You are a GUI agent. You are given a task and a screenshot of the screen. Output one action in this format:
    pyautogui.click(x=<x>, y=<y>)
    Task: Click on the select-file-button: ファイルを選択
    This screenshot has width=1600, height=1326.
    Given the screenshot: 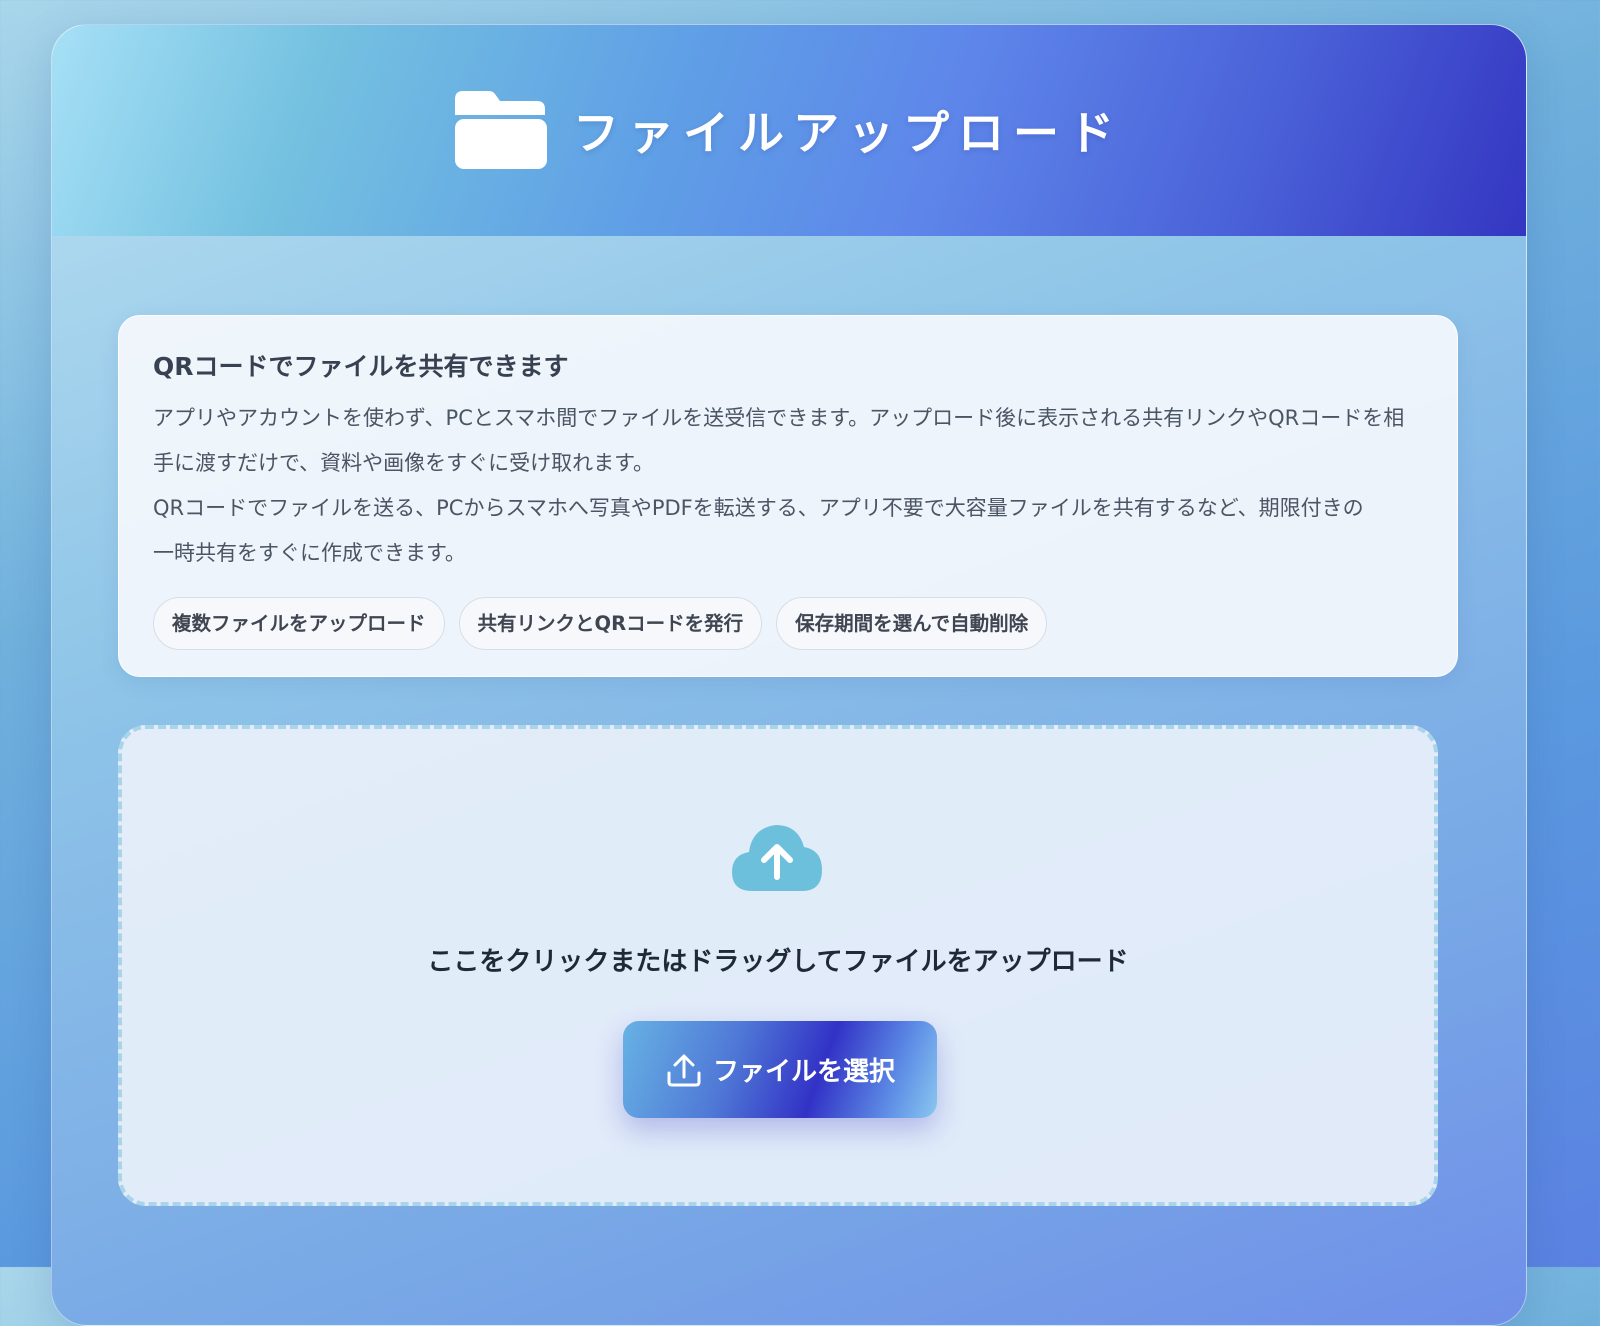 What is the action you would take?
    pyautogui.click(x=780, y=1069)
    